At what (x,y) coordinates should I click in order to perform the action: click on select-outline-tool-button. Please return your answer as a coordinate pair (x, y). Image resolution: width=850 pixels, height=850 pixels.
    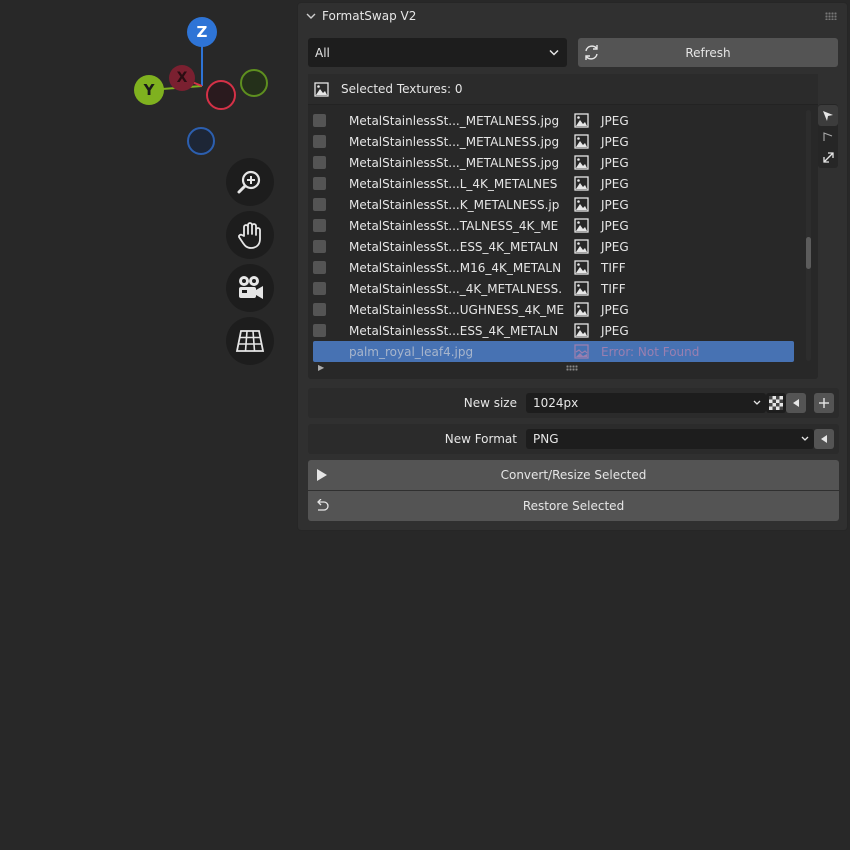
    Looking at the image, I should click on (828, 136).